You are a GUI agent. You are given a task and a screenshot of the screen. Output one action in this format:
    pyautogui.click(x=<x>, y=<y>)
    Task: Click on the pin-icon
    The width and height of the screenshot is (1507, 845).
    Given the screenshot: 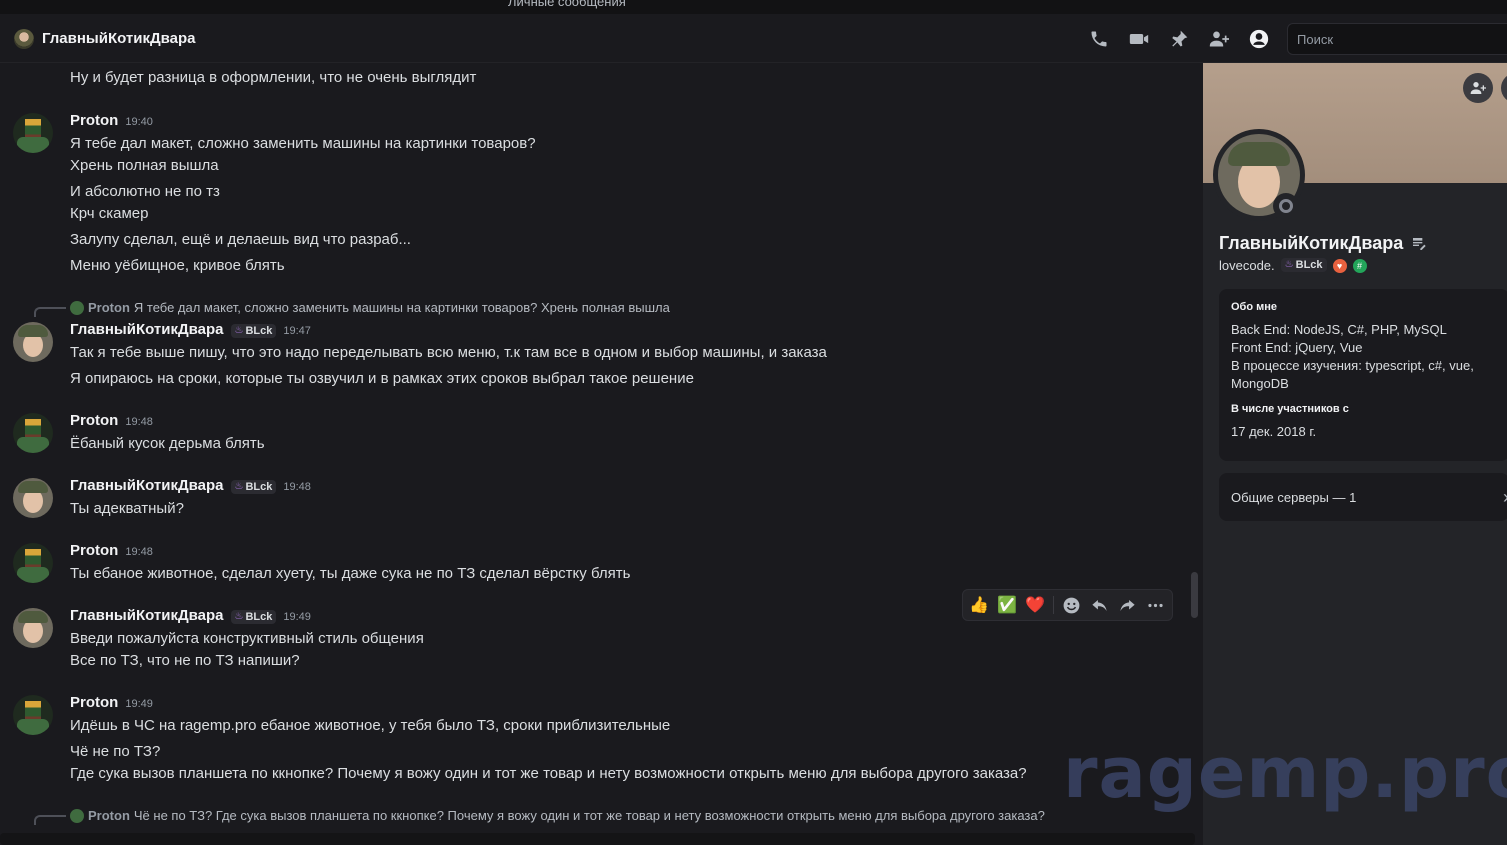 What is the action you would take?
    pyautogui.click(x=1179, y=39)
    